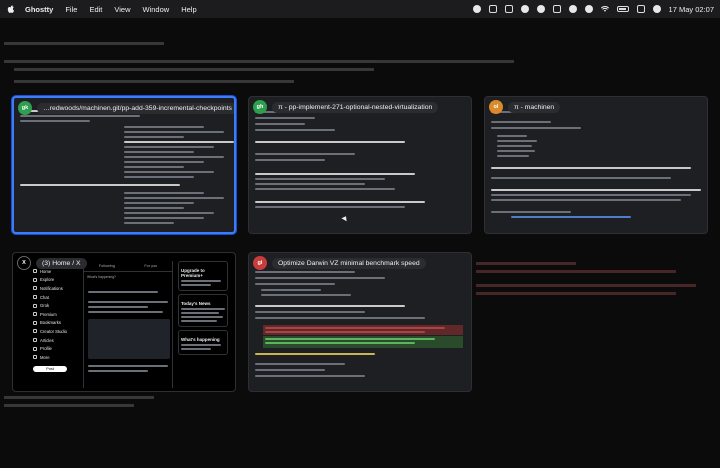  What do you see at coordinates (46, 349) in the screenshot?
I see `x-nav-label: Profile` at bounding box center [46, 349].